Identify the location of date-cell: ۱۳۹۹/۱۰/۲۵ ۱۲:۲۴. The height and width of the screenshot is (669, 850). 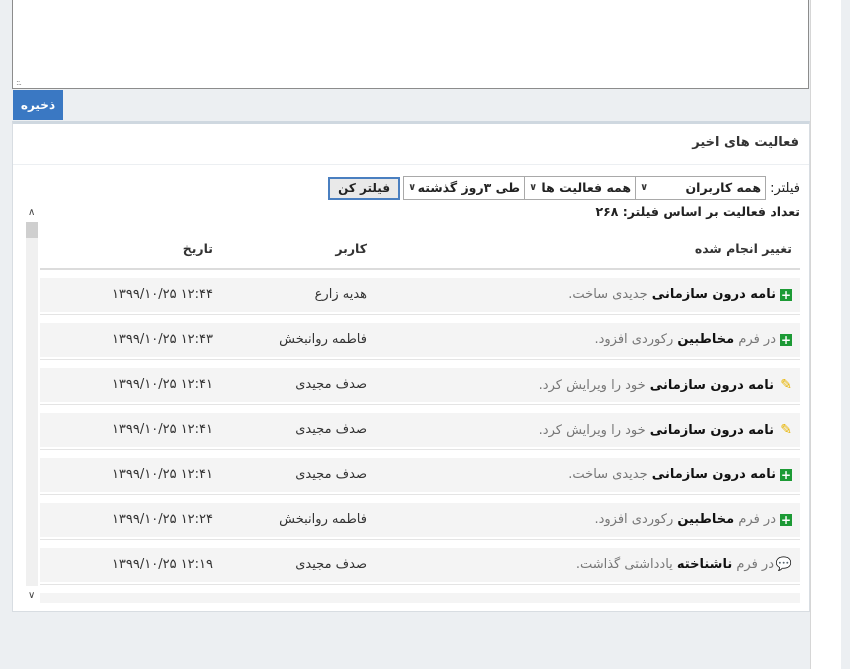
(162, 519).